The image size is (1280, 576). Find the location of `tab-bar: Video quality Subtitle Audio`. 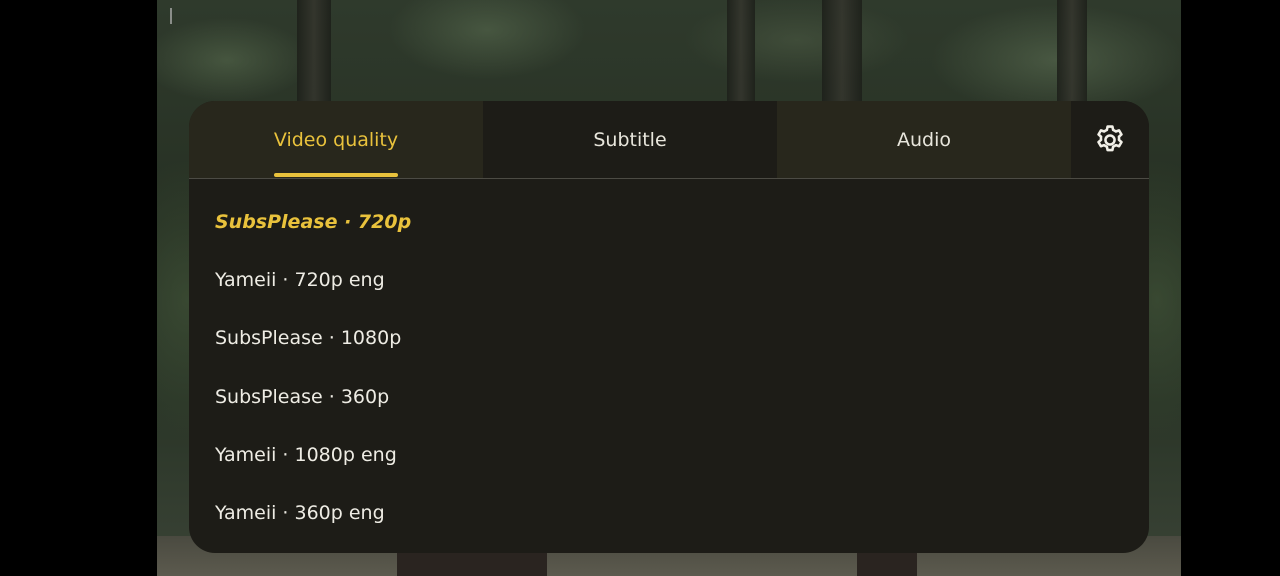

tab-bar: Video quality Subtitle Audio is located at coordinates (669, 140).